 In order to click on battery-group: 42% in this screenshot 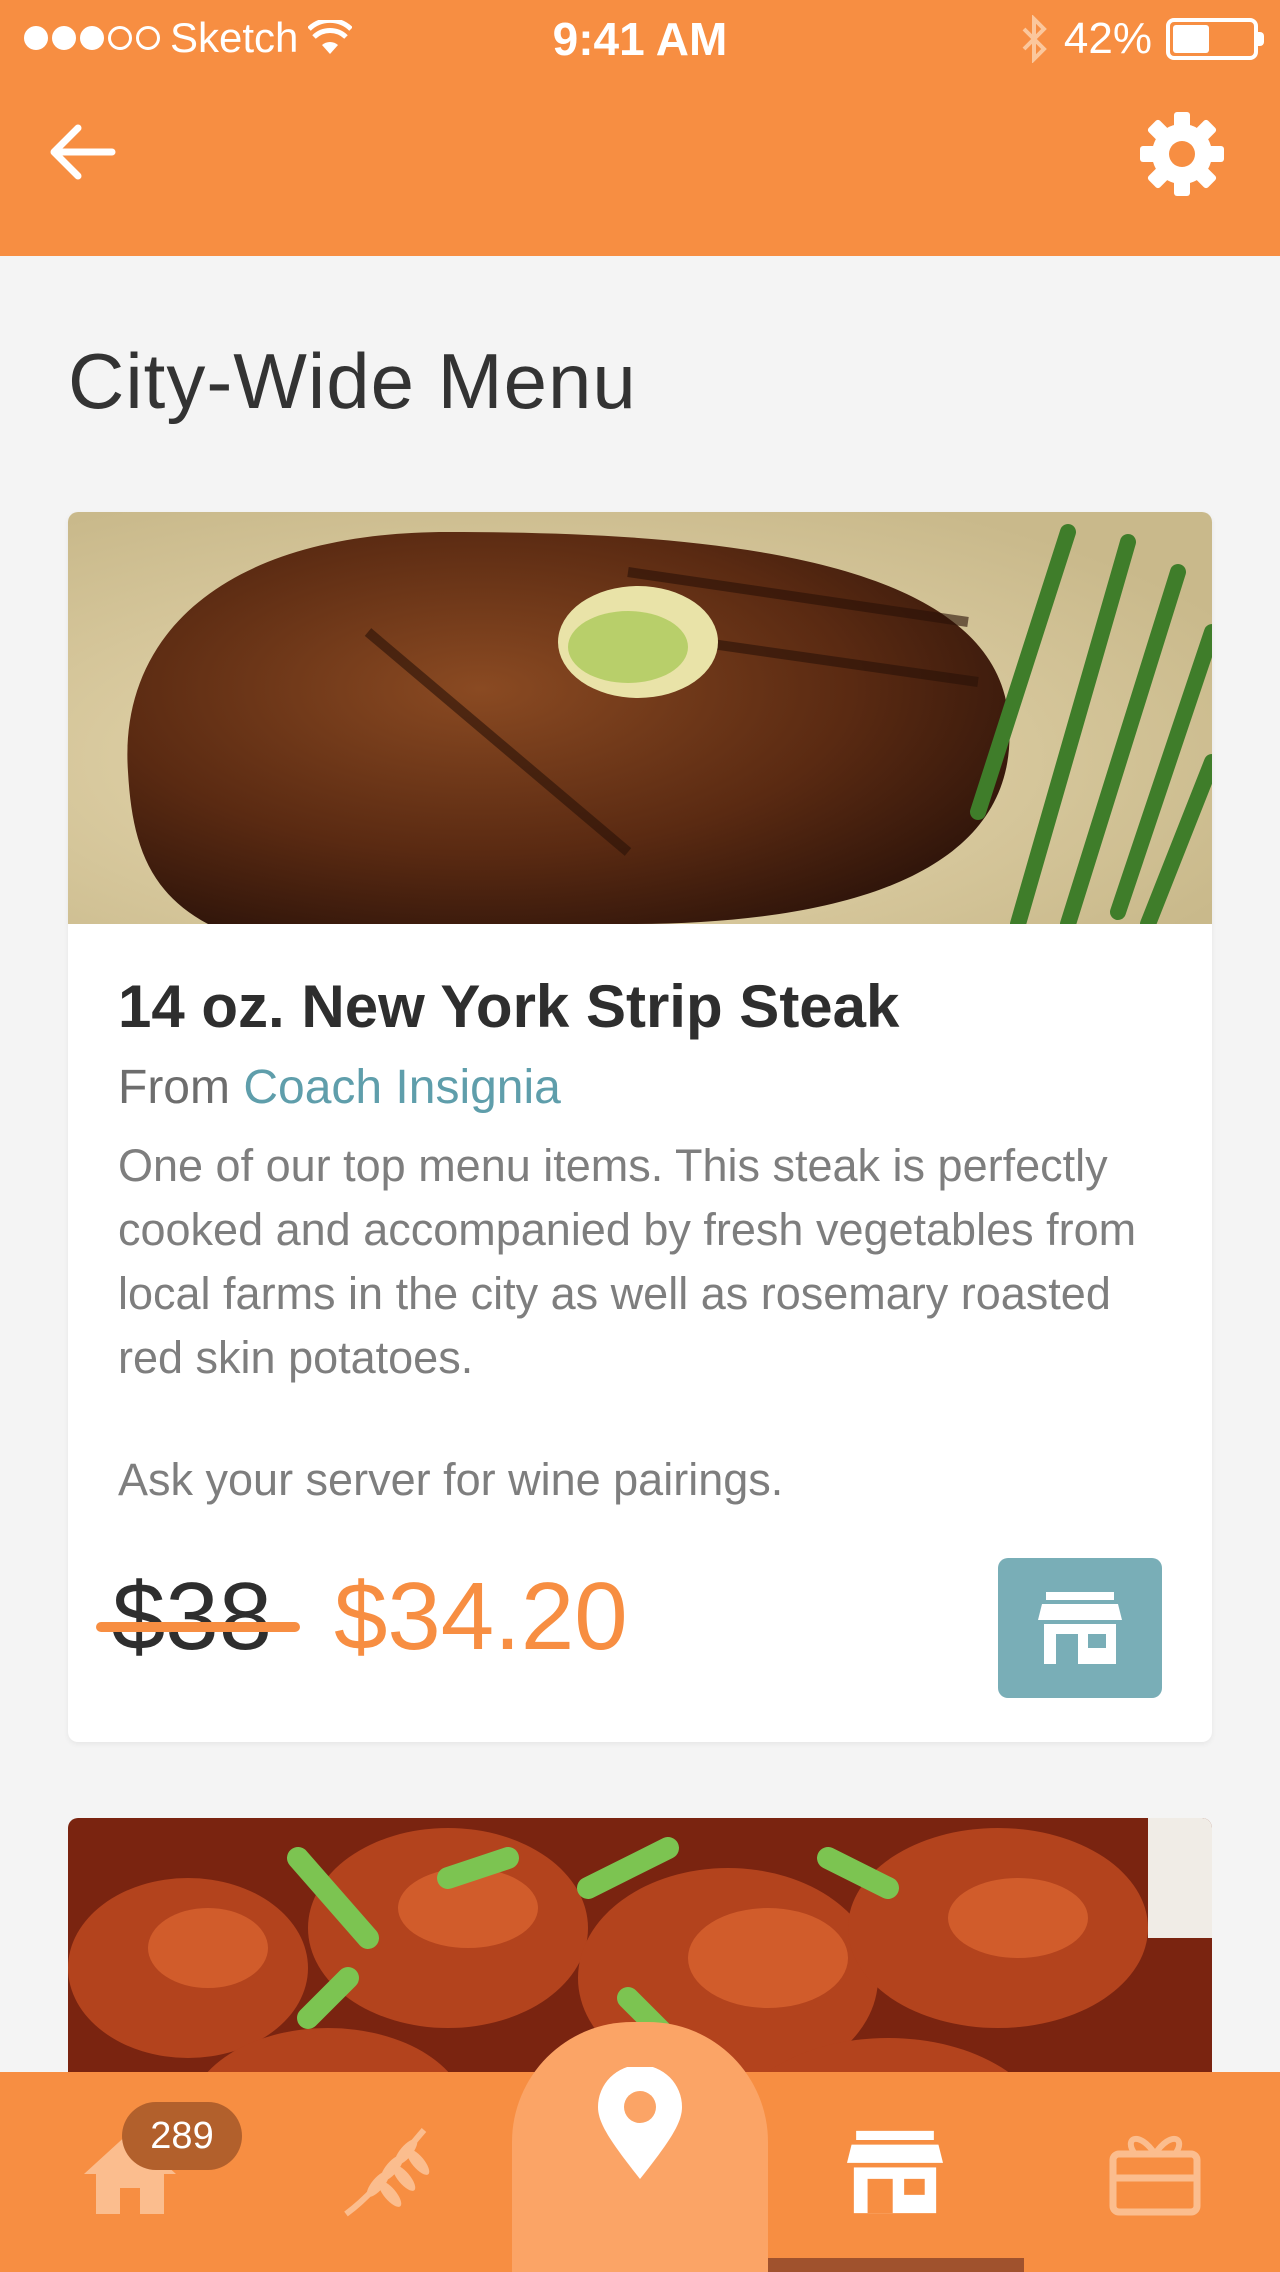, I will do `click(1142, 39)`.